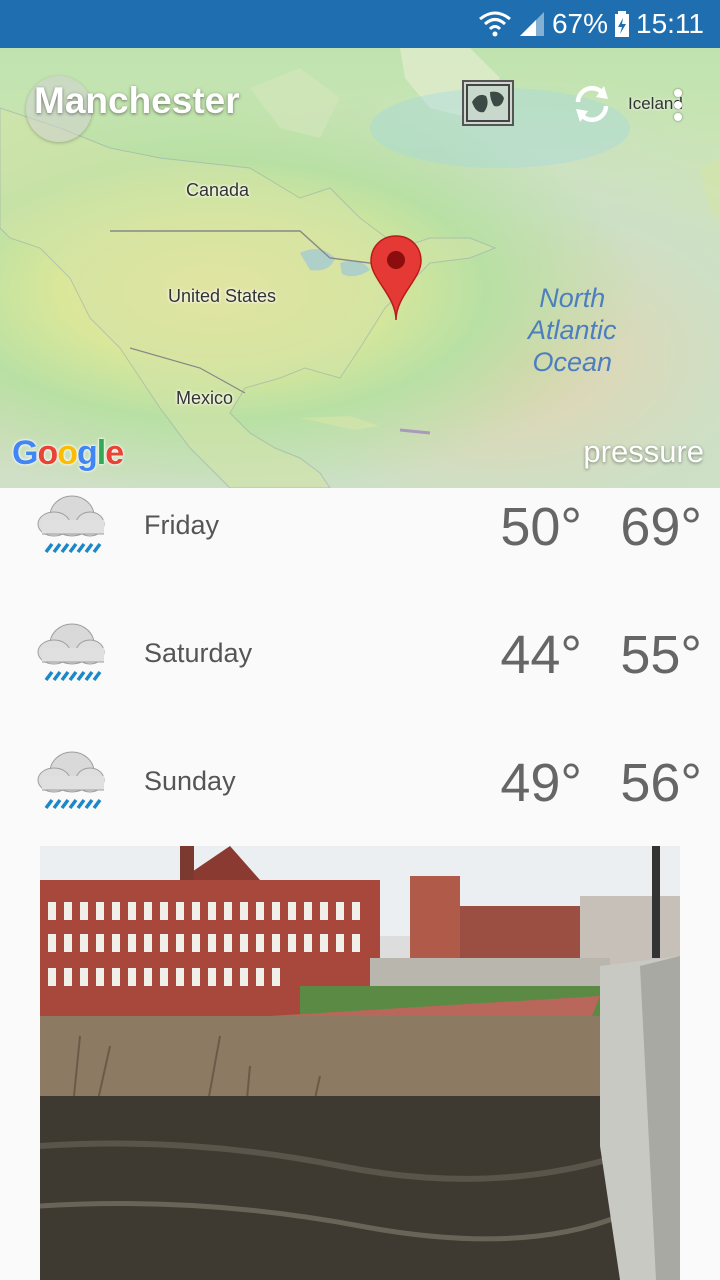 The image size is (720, 1280). I want to click on high-temp: 55°, so click(661, 655).